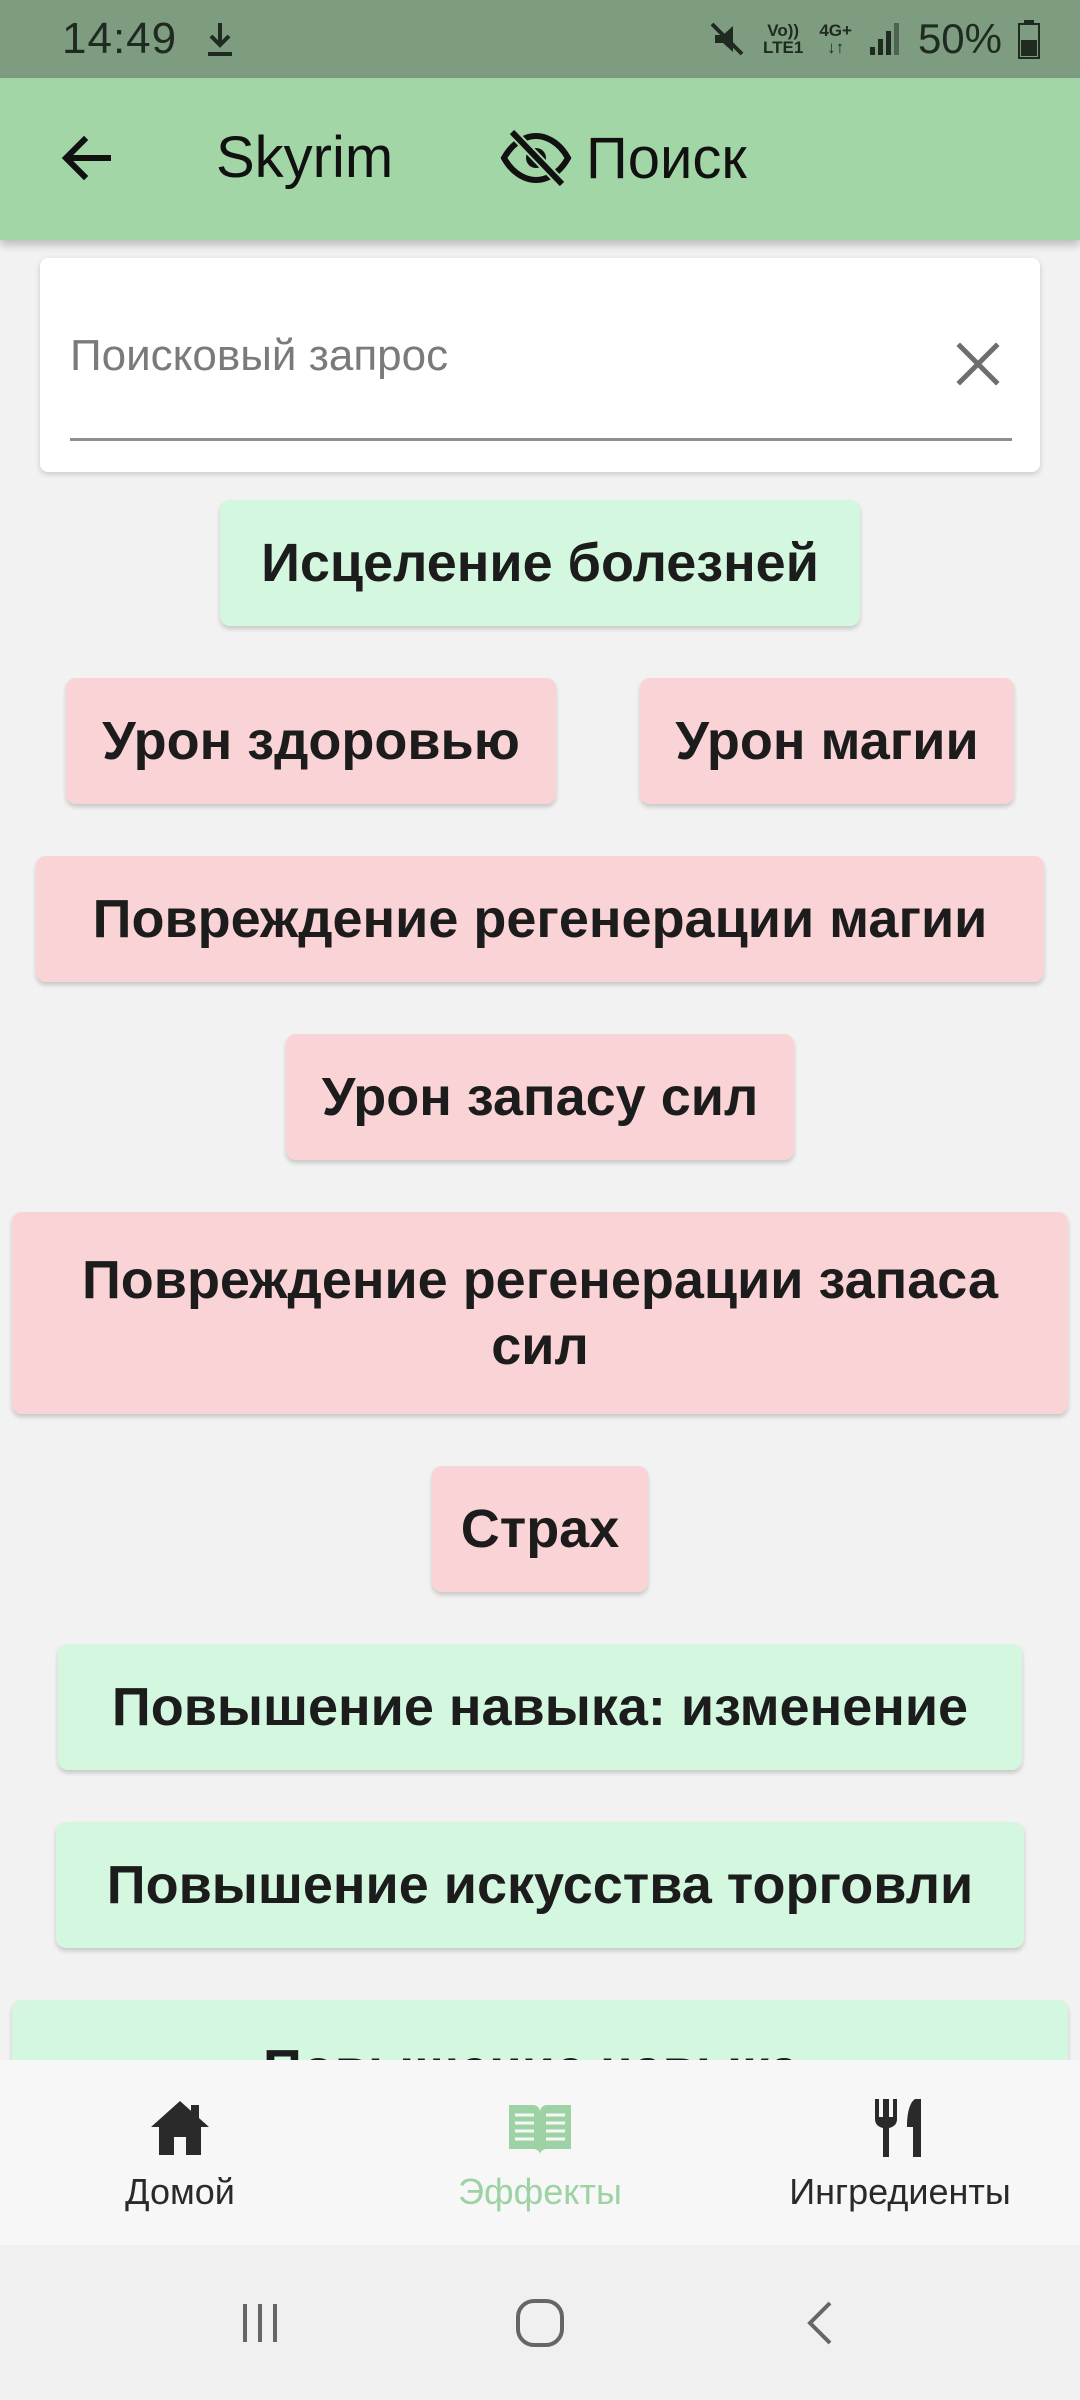  Describe the element at coordinates (898, 2127) in the screenshot. I see `fork-knife-icon` at that location.